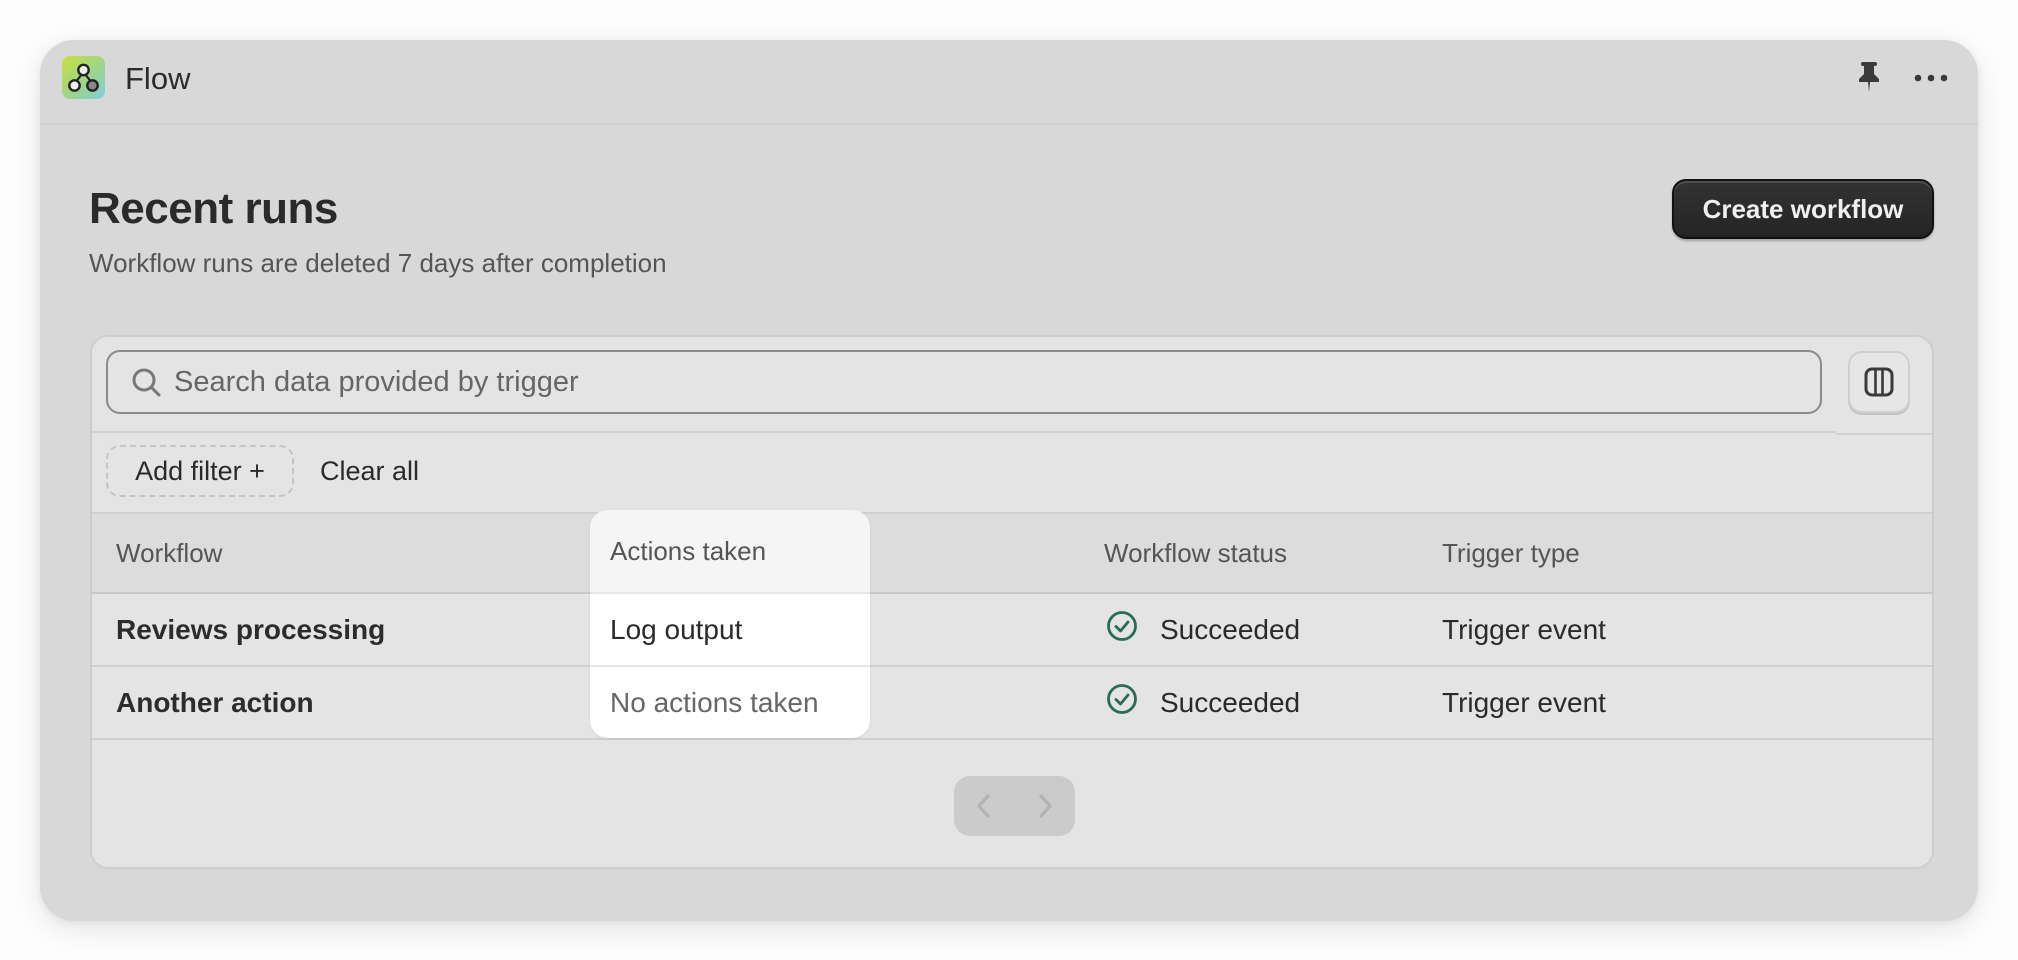  I want to click on create-workflow-button: Create workflow, so click(1803, 209).